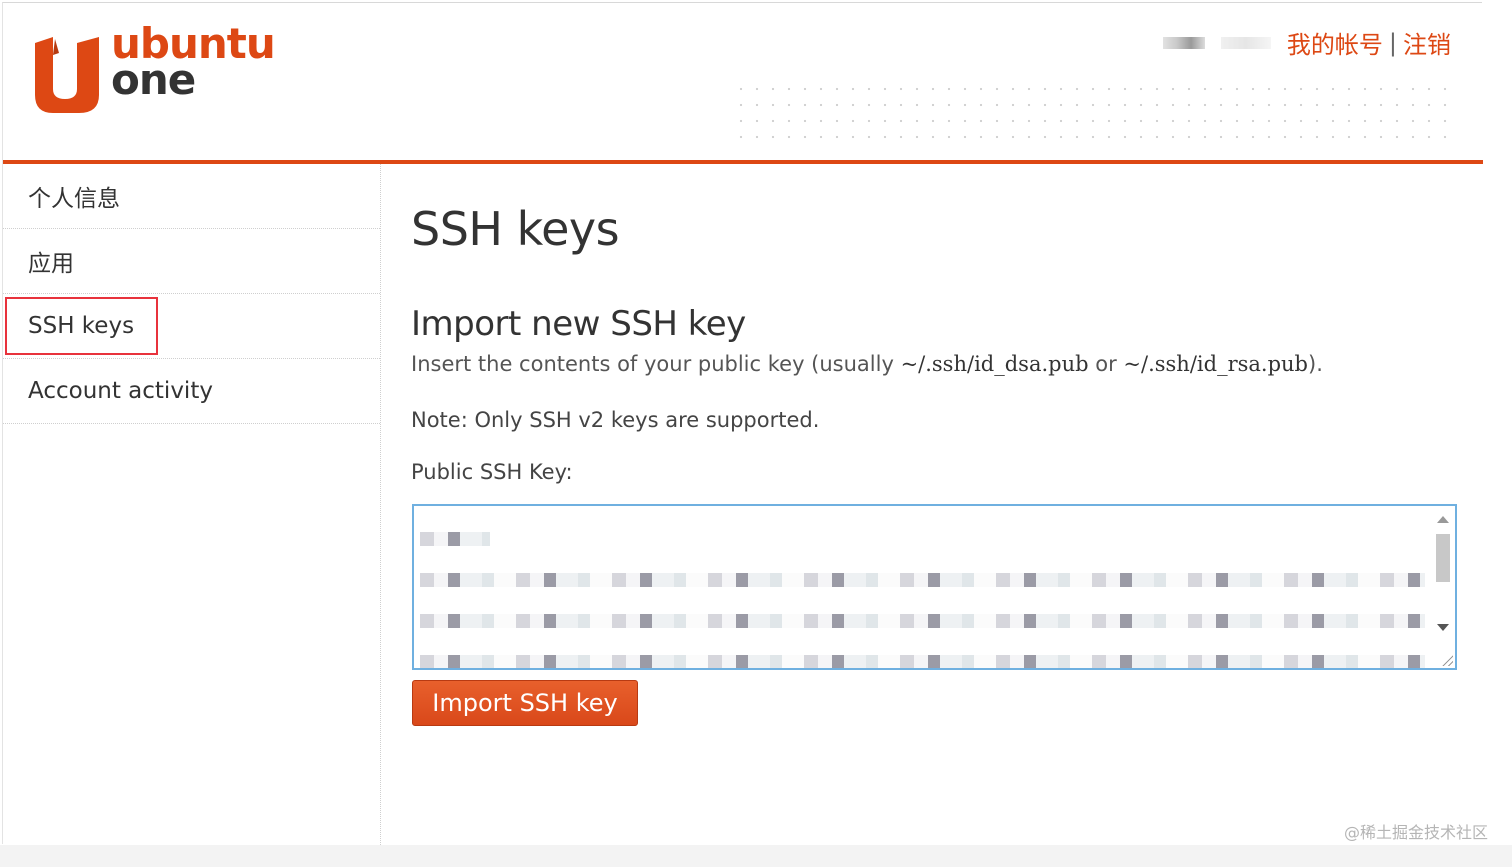  I want to click on redacted-email, so click(1245, 42).